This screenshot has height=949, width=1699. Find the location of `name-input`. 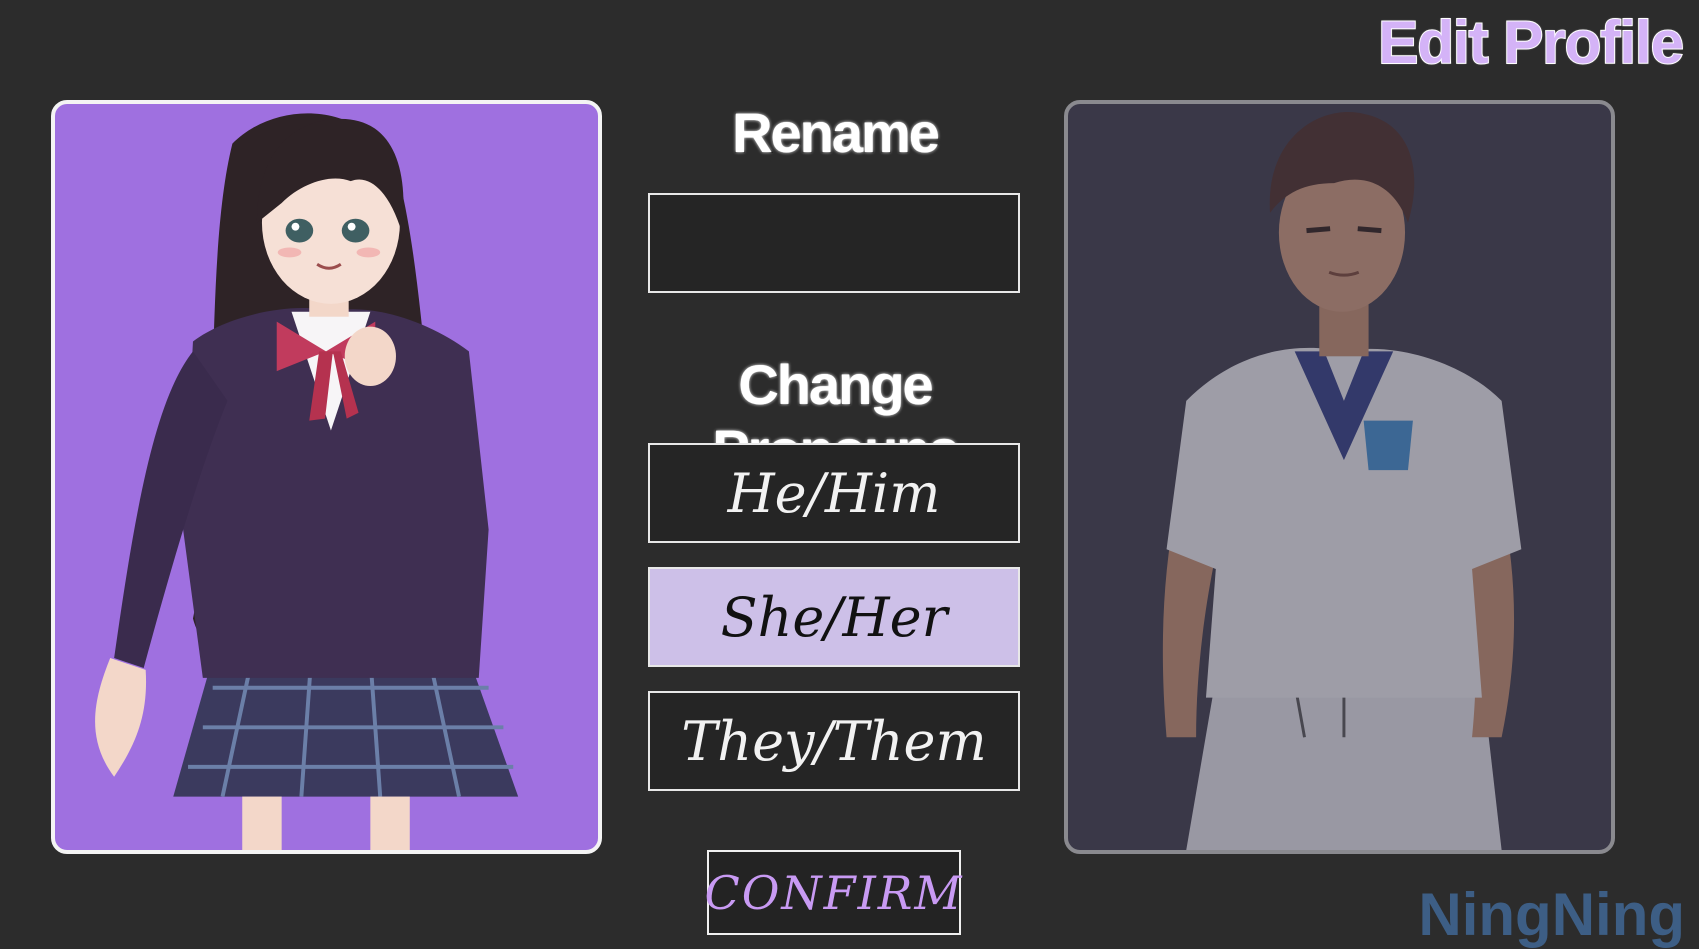

name-input is located at coordinates (834, 243).